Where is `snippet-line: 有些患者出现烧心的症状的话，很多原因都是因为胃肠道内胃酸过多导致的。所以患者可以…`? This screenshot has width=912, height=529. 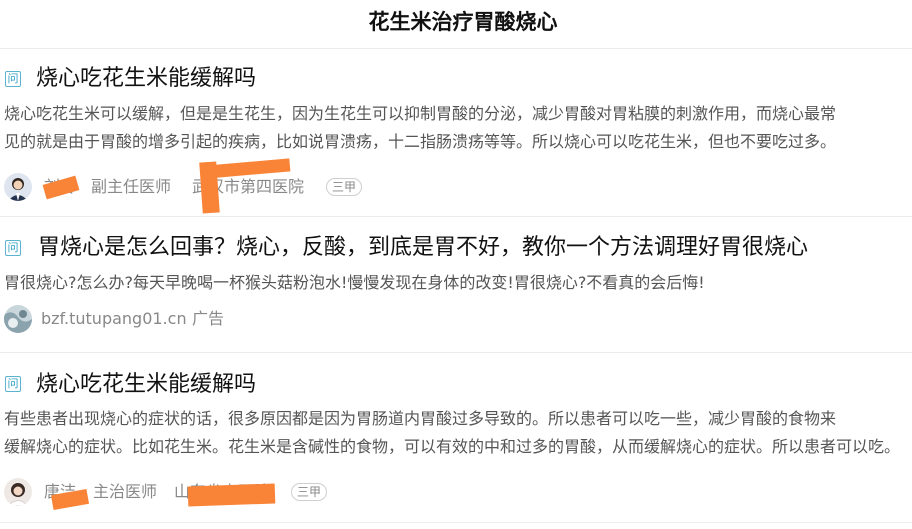 snippet-line: 有些患者出现烧心的症状的话，很多原因都是因为胃肠道内胃酸过多导致的。所以患者可以… is located at coordinates (420, 418).